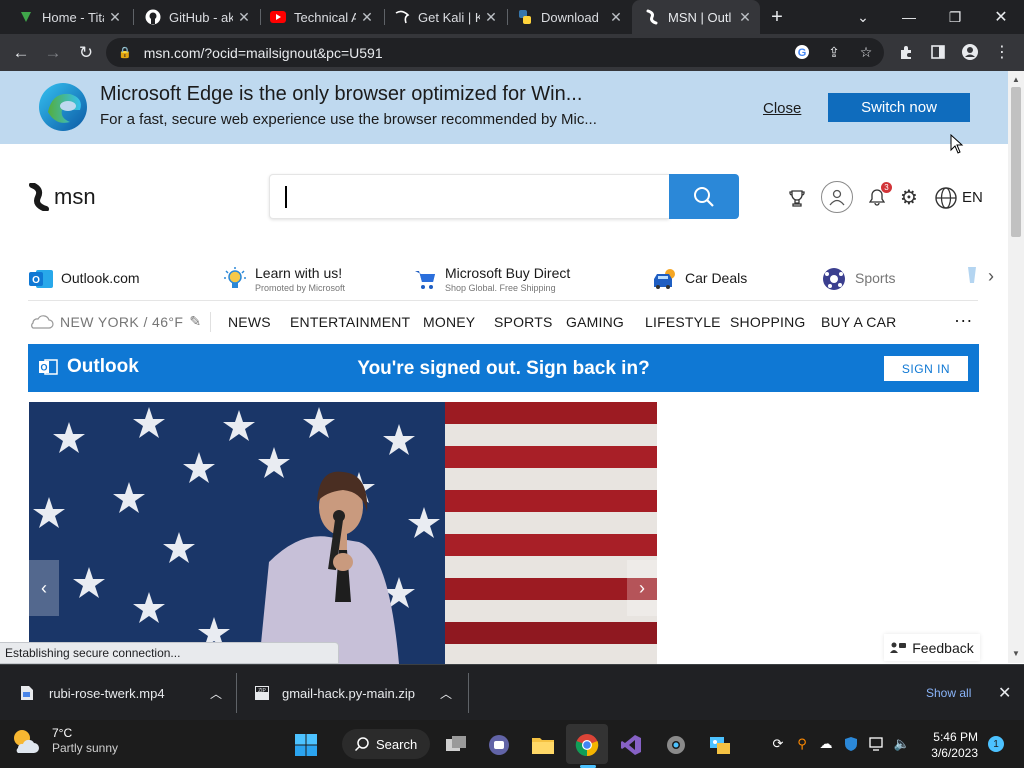 This screenshot has width=1024, height=768. Describe the element at coordinates (42, 321) in the screenshot. I see `cloud-icon` at that location.